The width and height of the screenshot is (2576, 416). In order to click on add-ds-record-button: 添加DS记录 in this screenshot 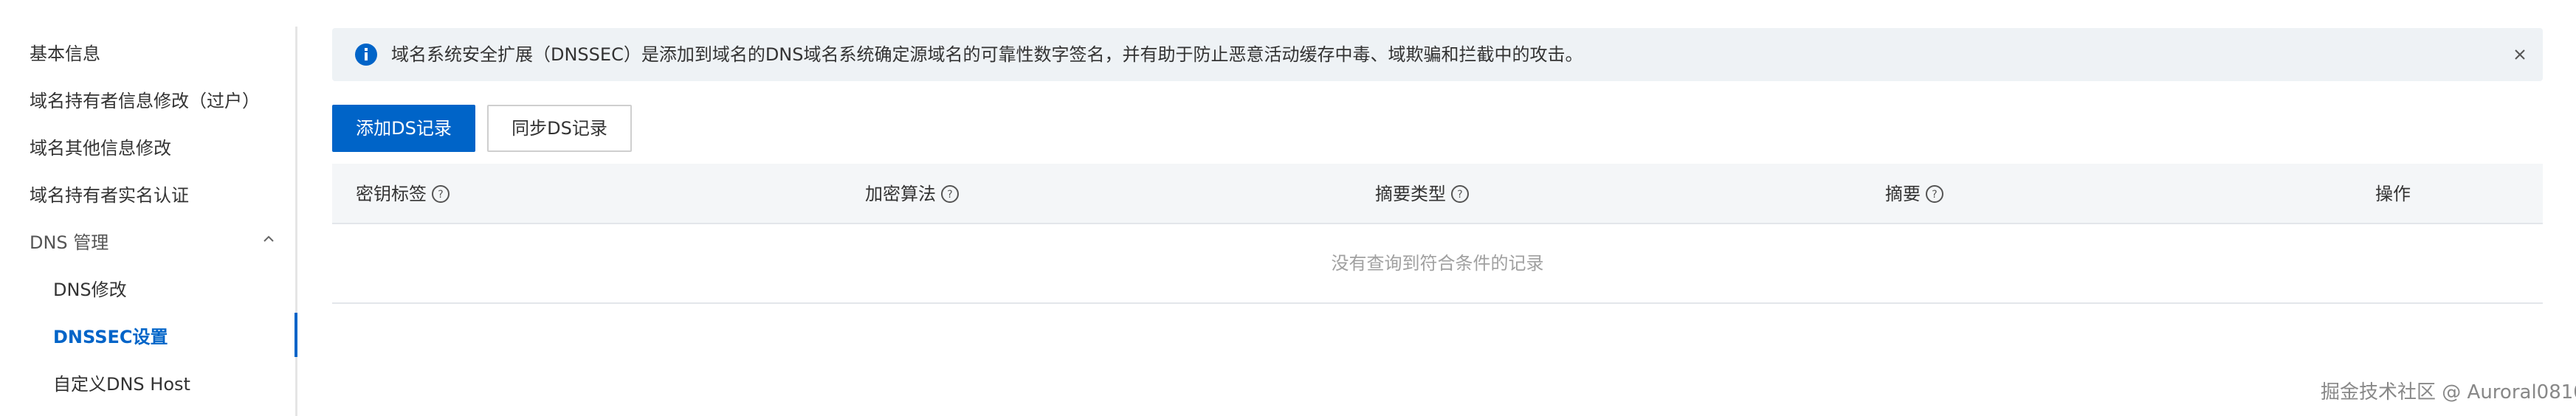, I will do `click(404, 128)`.